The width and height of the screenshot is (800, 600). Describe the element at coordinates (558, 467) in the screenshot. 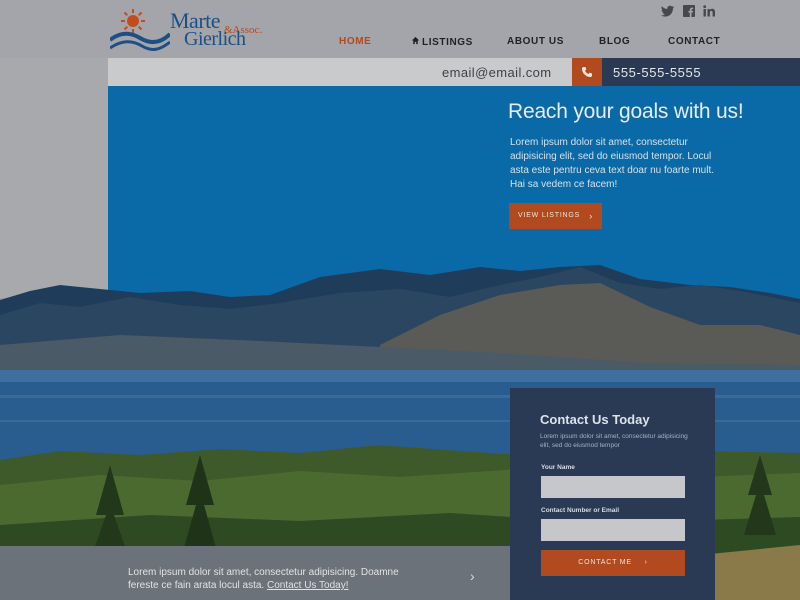

I see `name-label: Your Name` at that location.